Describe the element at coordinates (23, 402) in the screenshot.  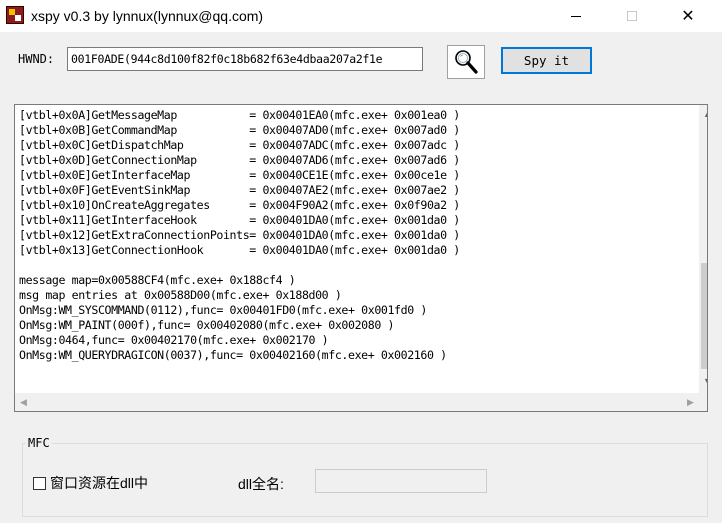
I see `scroll-left-icon: ◀` at that location.